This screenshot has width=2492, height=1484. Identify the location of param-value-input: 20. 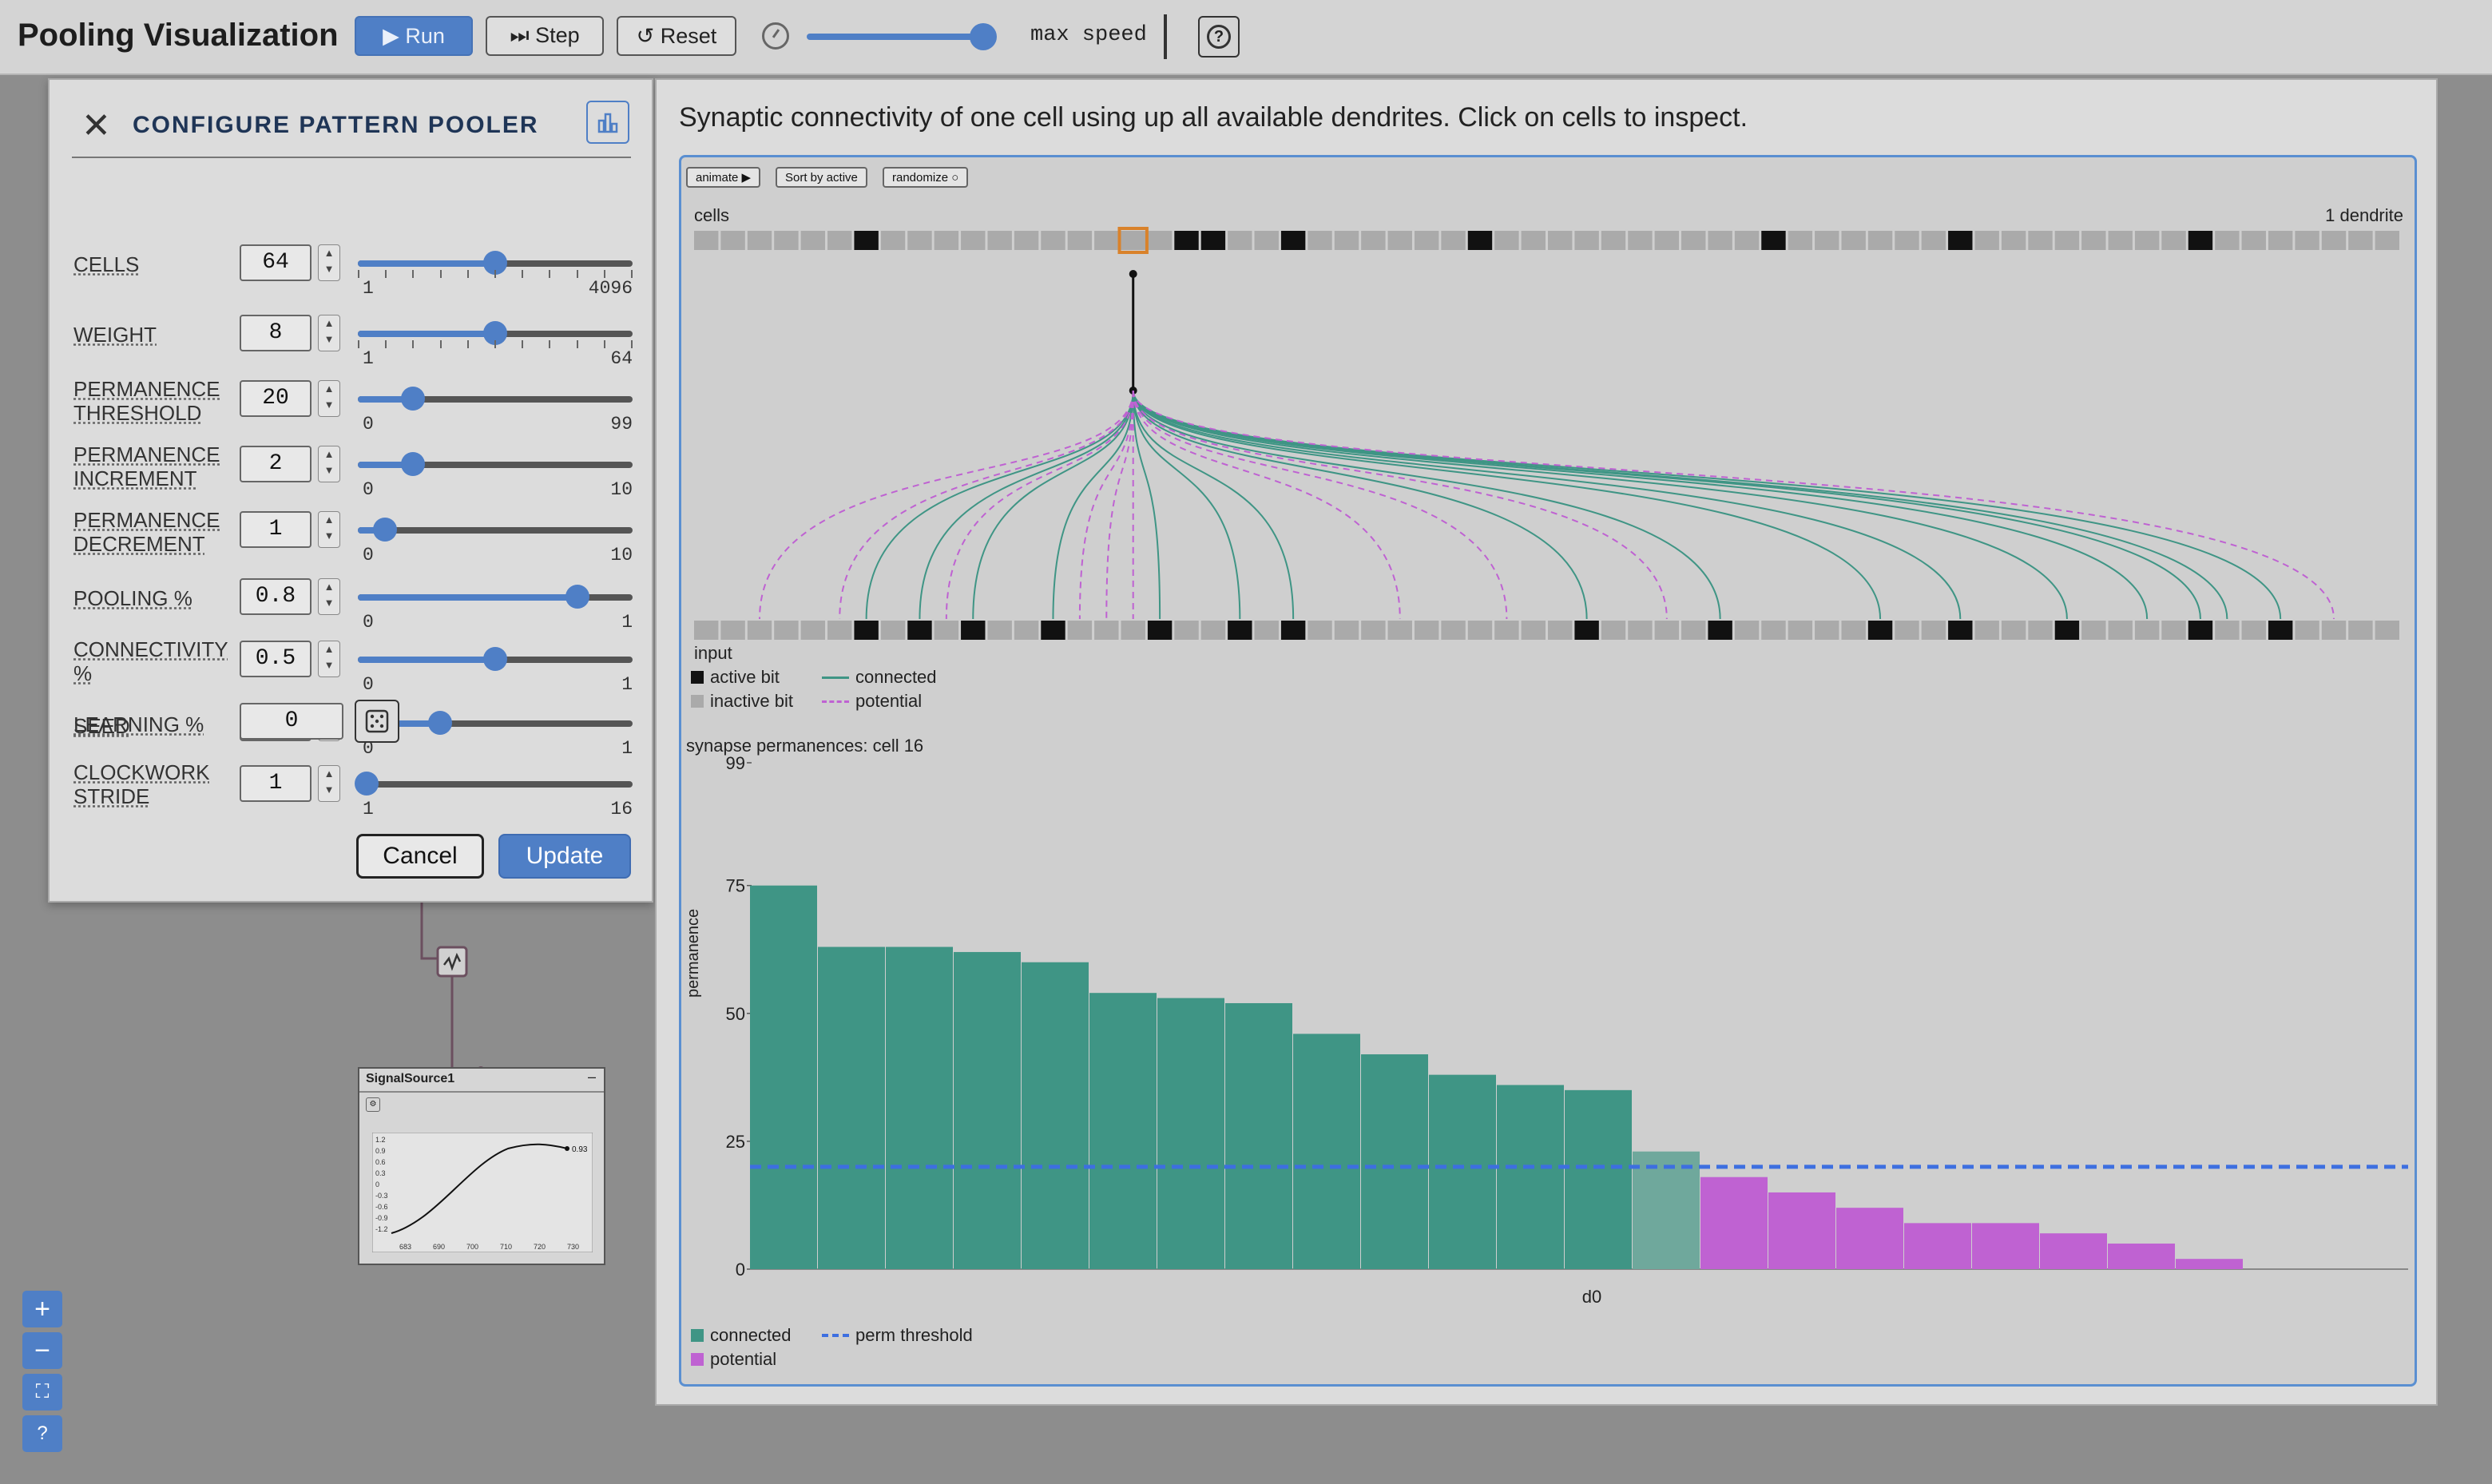
(276, 398).